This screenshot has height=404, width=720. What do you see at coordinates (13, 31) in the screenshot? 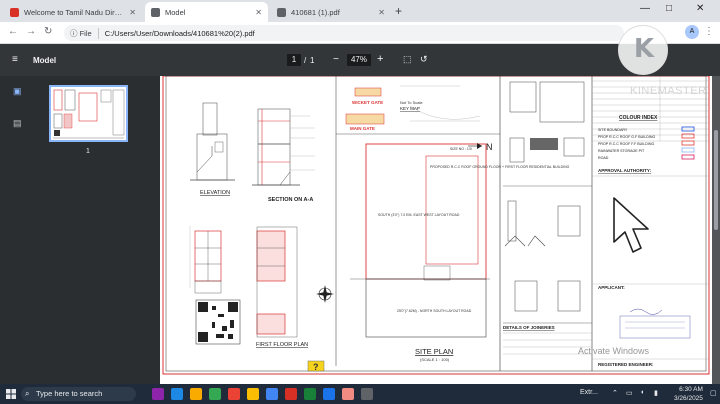
I see `back-icon: ←` at bounding box center [13, 31].